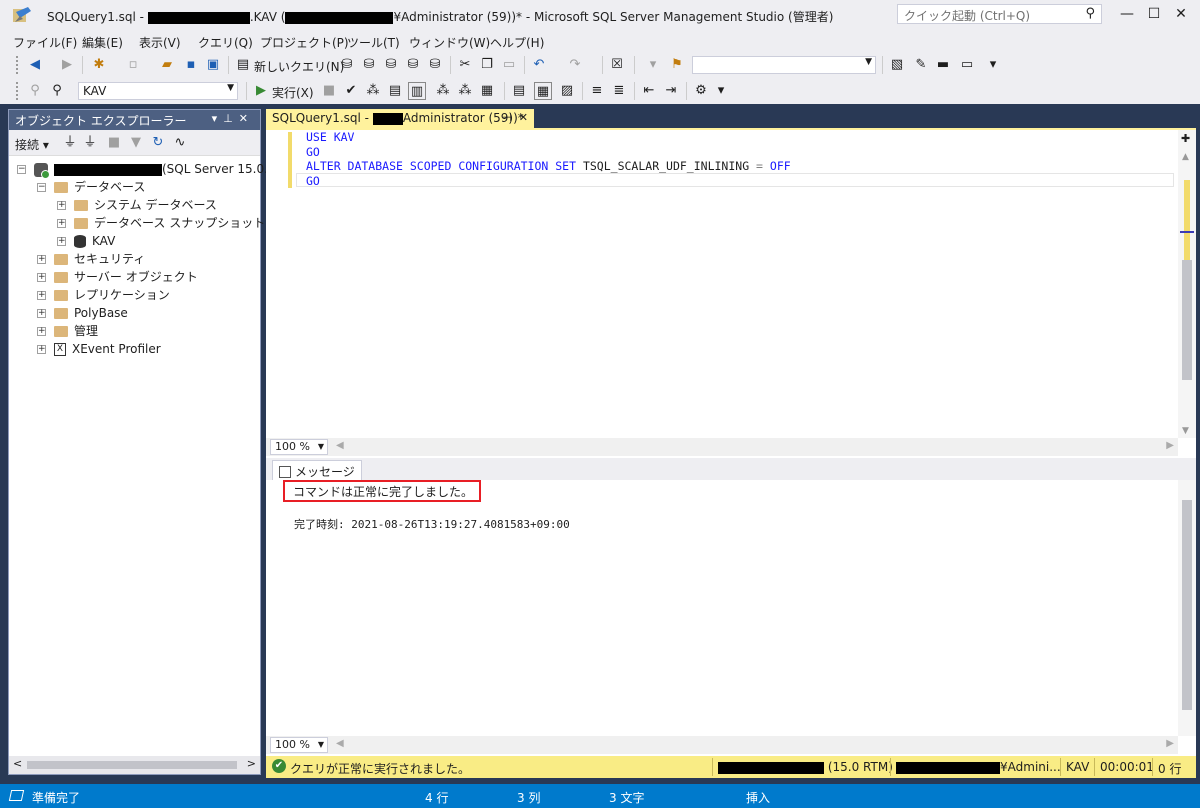 The image size is (1200, 808). Describe the element at coordinates (509, 65) in the screenshot. I see `paste-icon: ▭` at that location.